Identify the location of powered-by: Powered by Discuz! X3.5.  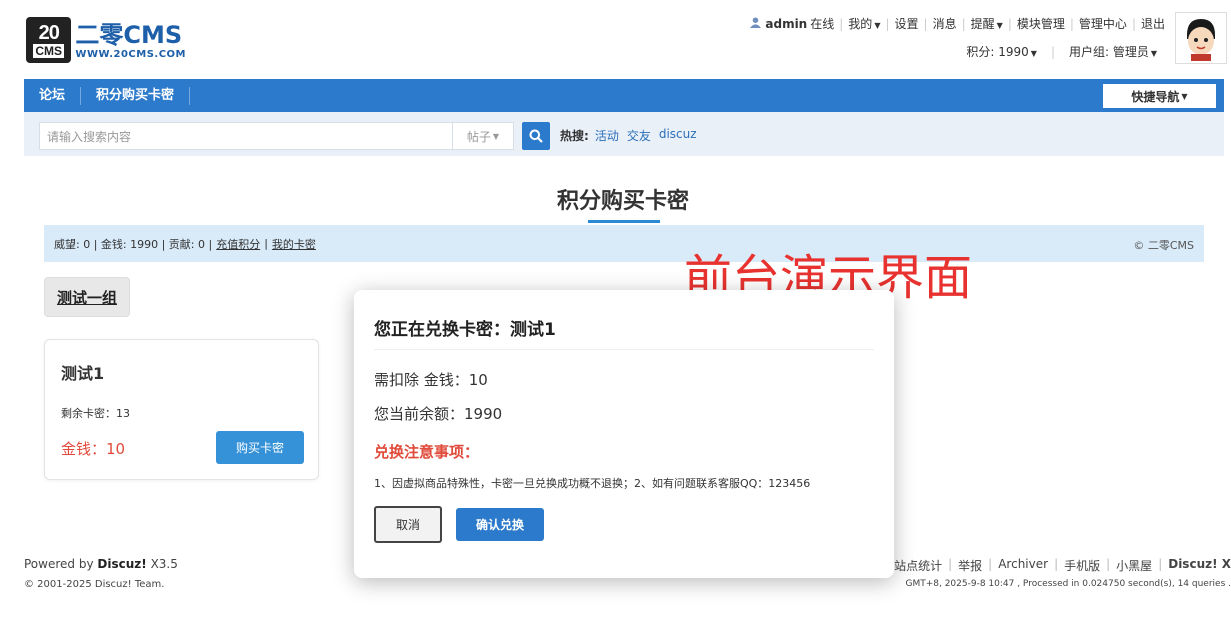
(101, 564).